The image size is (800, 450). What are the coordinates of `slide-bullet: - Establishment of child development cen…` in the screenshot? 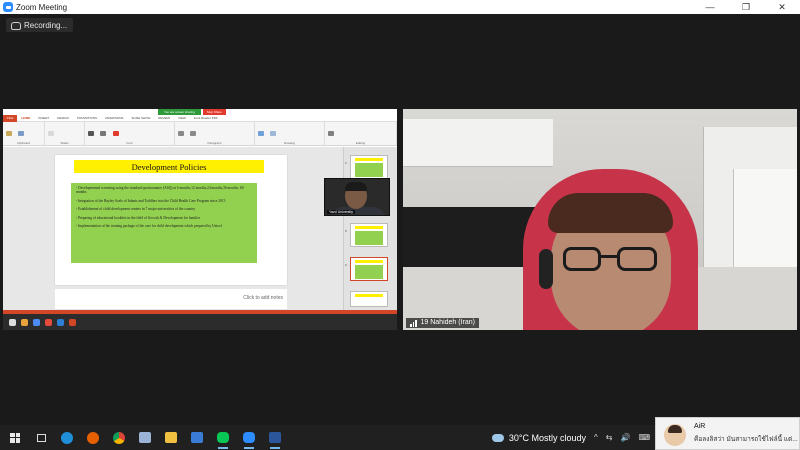 It's located at (136, 209).